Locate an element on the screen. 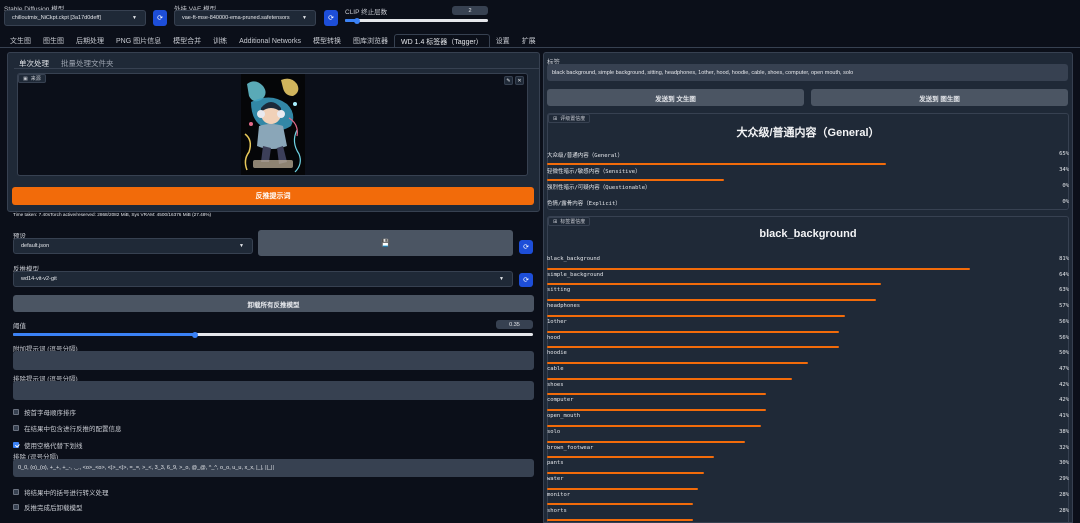 The width and height of the screenshot is (1080, 523). rating-name: 大众级/普通内容（General） is located at coordinates (585, 156).